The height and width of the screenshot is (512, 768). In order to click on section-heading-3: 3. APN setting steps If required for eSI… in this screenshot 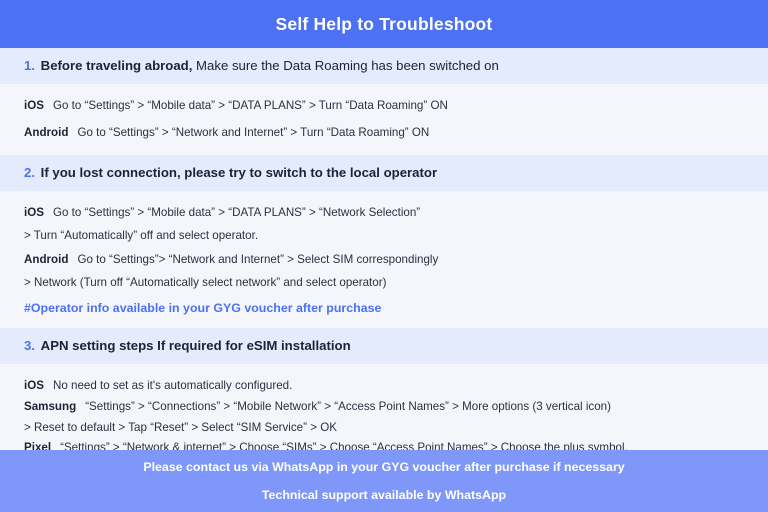, I will do `click(384, 346)`.